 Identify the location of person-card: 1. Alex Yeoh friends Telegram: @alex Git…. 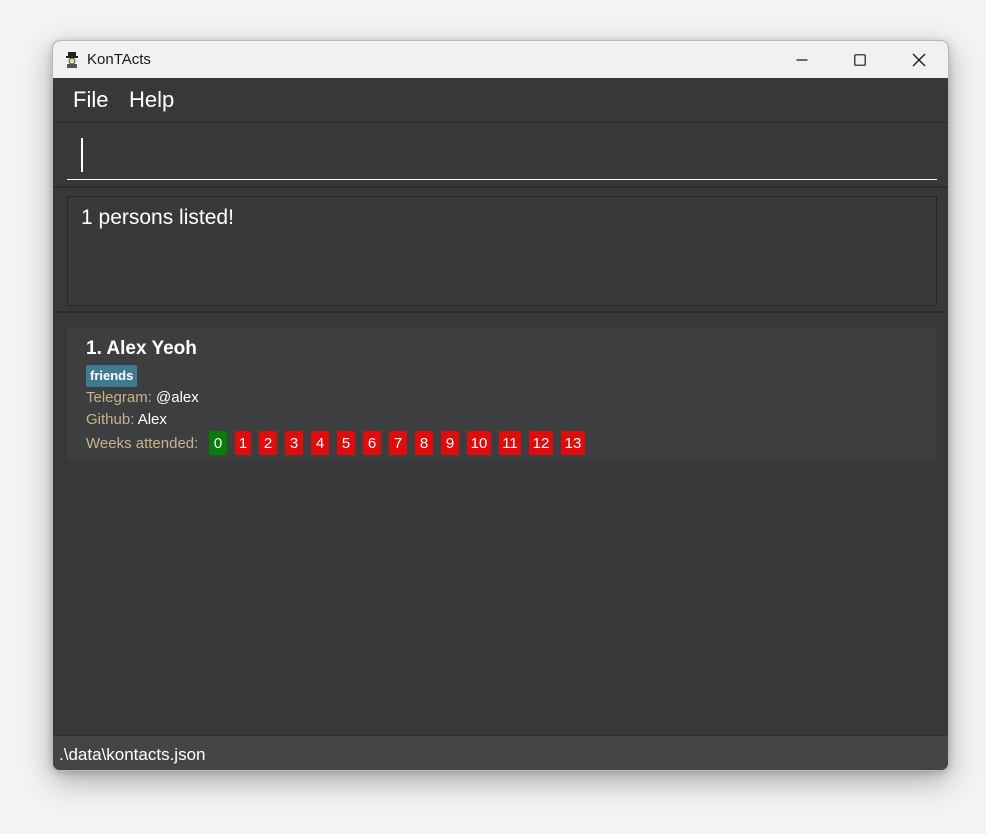
(501, 394).